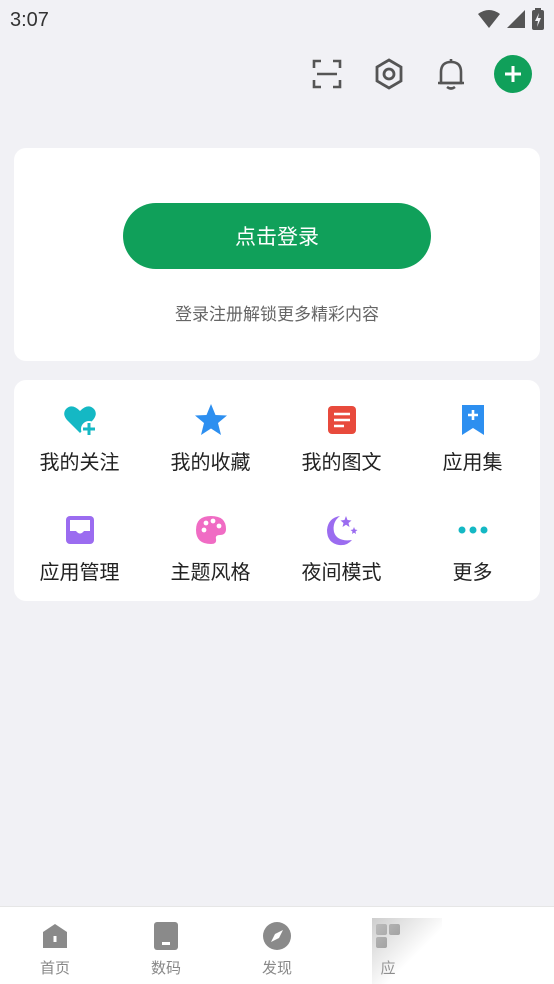  What do you see at coordinates (342, 530) in the screenshot?
I see `moon-stars-icon` at bounding box center [342, 530].